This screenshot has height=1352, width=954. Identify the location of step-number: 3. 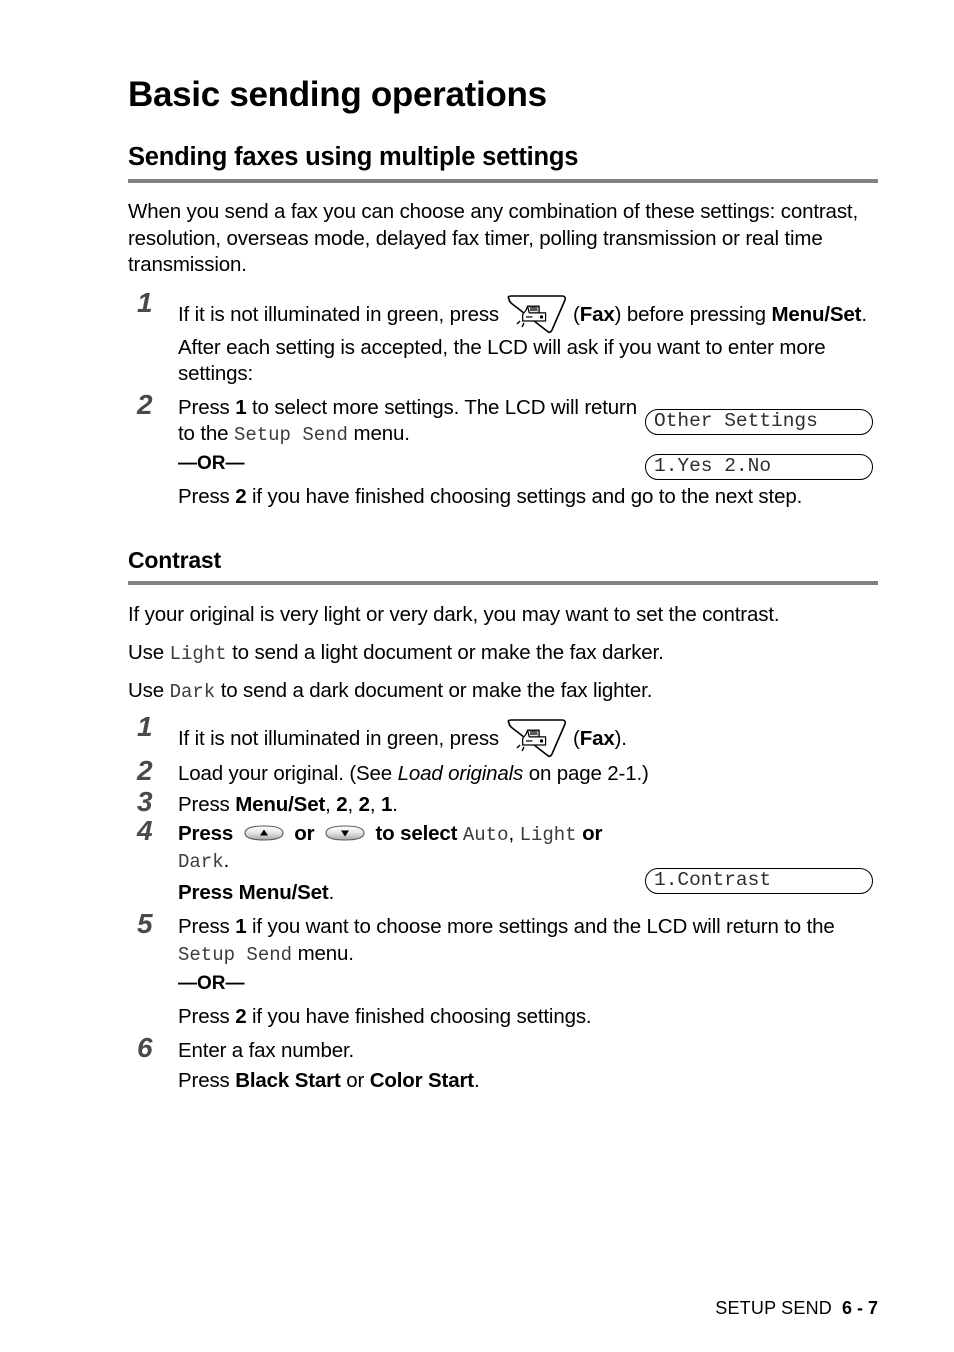
(145, 801).